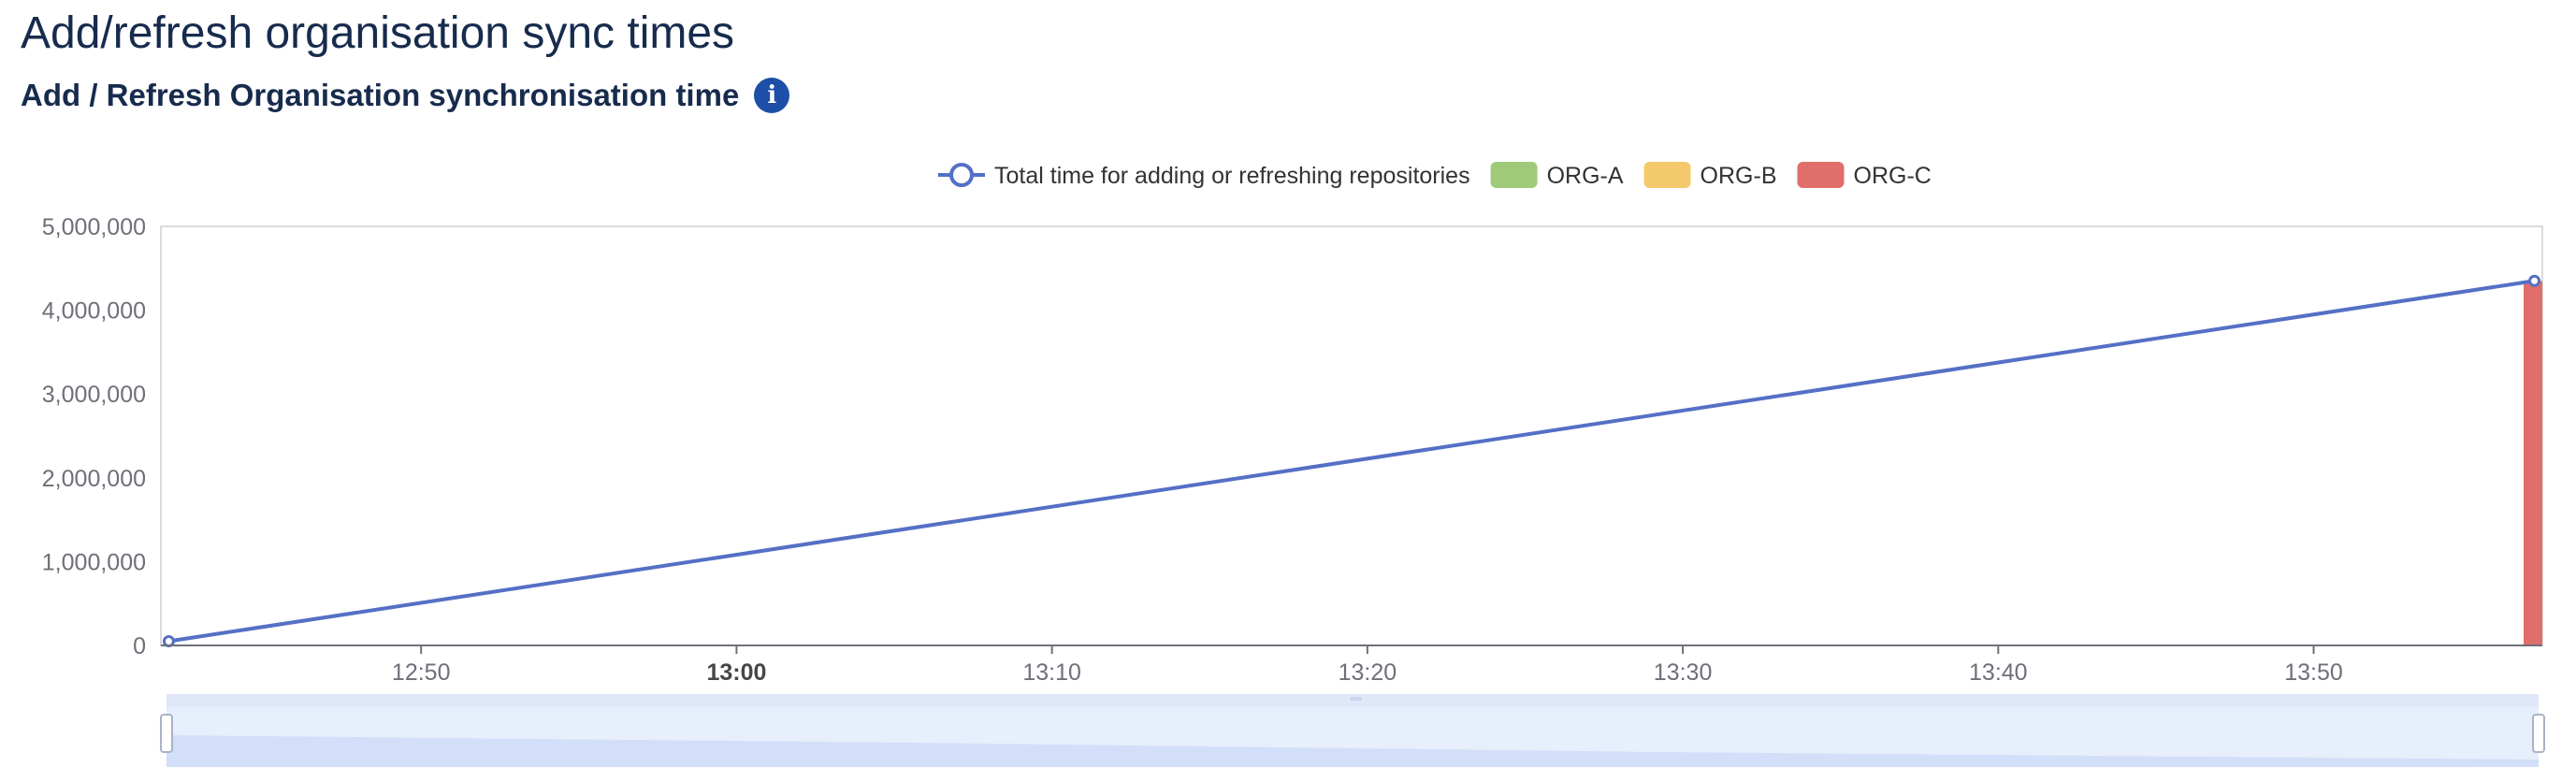 Image resolution: width=2576 pixels, height=782 pixels. Describe the element at coordinates (2534, 280) in the screenshot. I see `line-point` at that location.